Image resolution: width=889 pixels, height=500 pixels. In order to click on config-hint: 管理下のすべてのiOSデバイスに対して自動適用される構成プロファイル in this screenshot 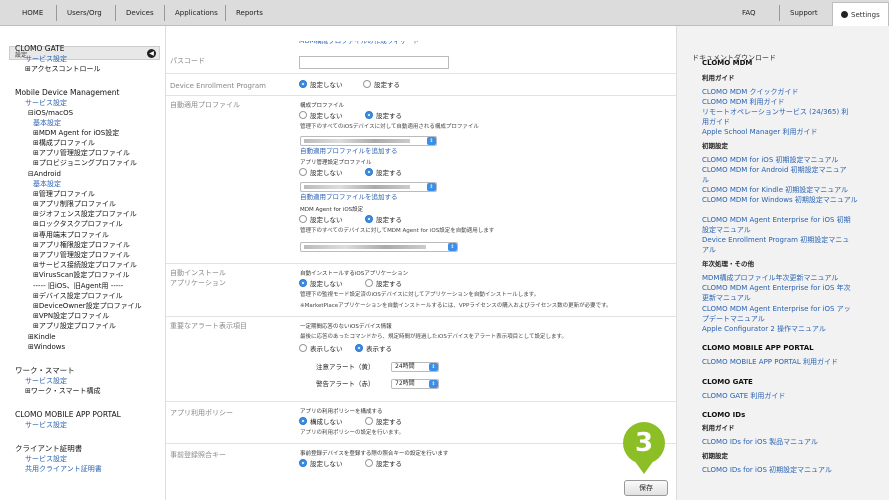, I will do `click(389, 127)`.